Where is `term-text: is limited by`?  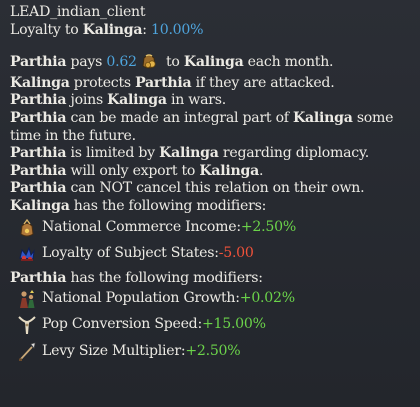 term-text: is limited by is located at coordinates (113, 153).